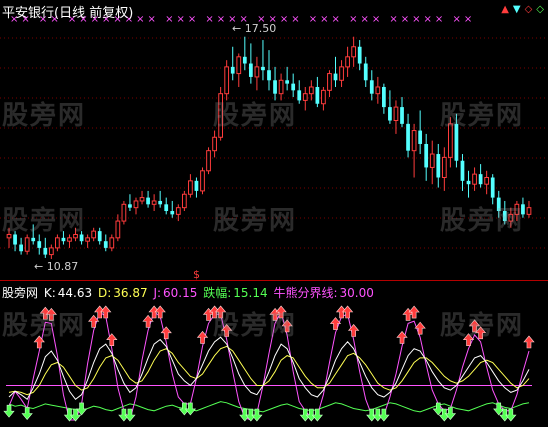 The image size is (548, 427). What do you see at coordinates (20, 293) in the screenshot?
I see `indicator-name: 股旁网` at bounding box center [20, 293].